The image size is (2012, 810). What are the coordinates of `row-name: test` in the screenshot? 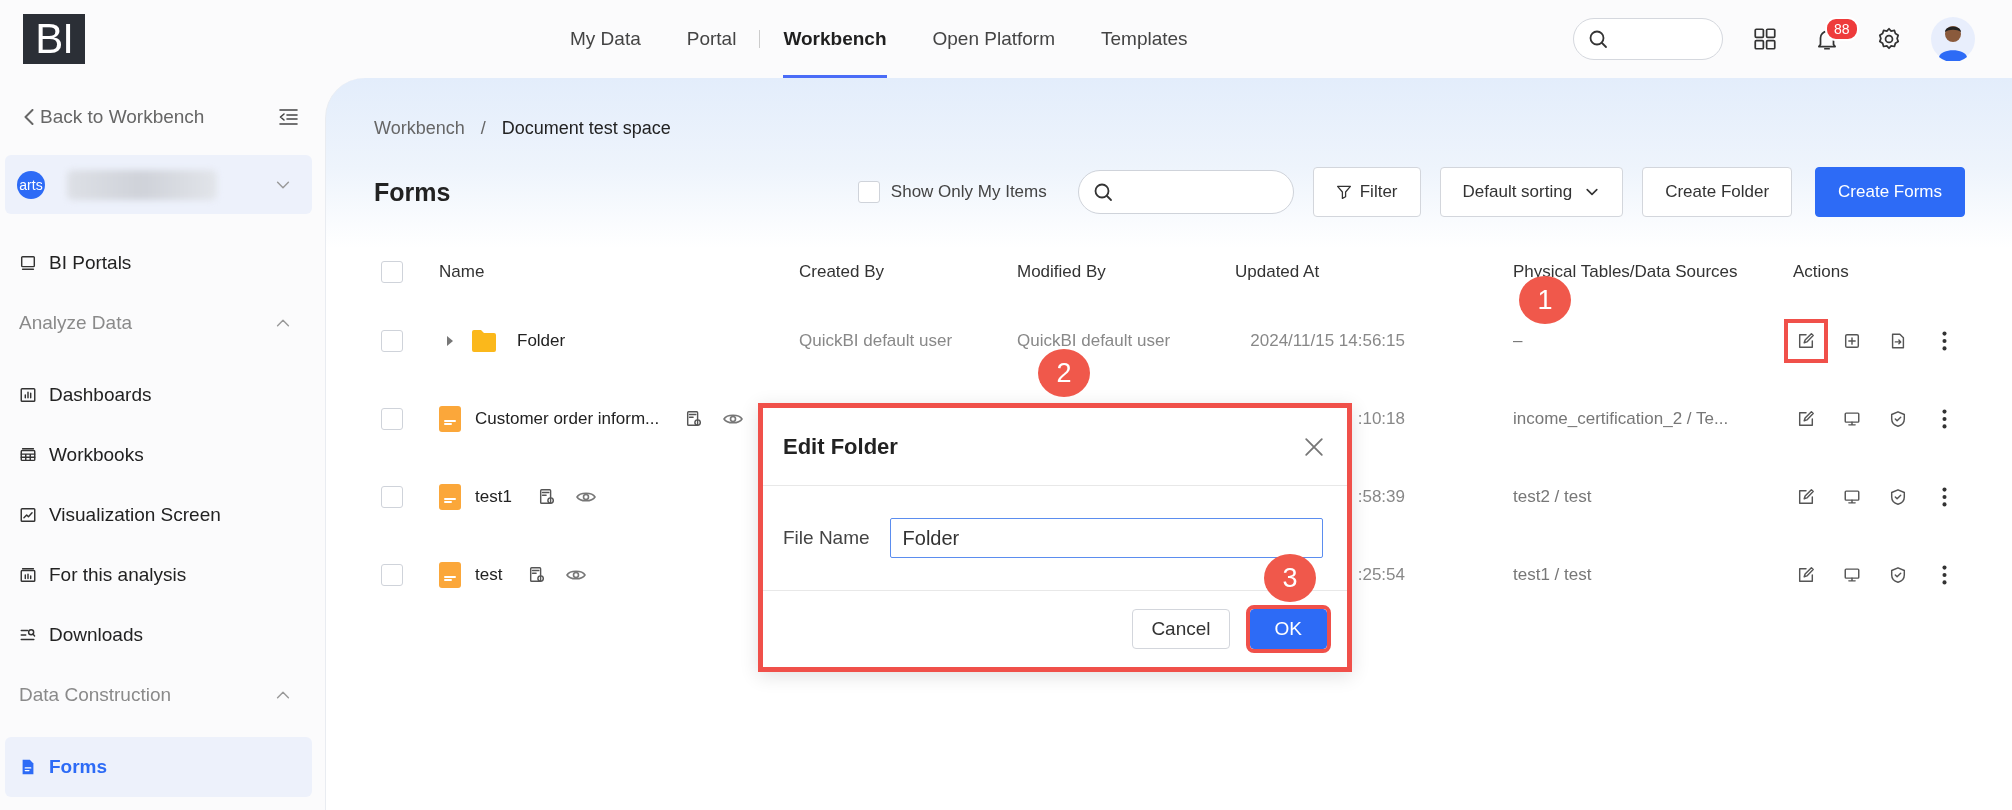 It's located at (489, 575).